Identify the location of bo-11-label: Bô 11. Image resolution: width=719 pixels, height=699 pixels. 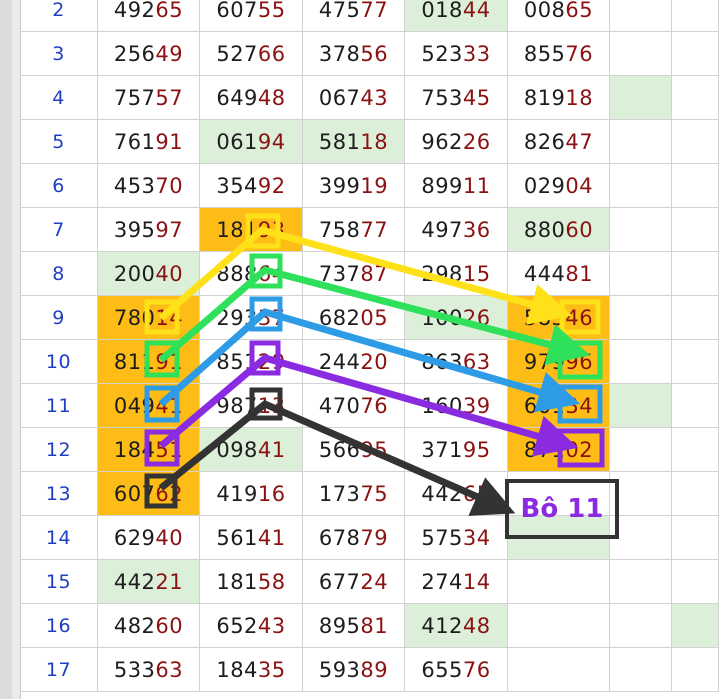
(562, 509).